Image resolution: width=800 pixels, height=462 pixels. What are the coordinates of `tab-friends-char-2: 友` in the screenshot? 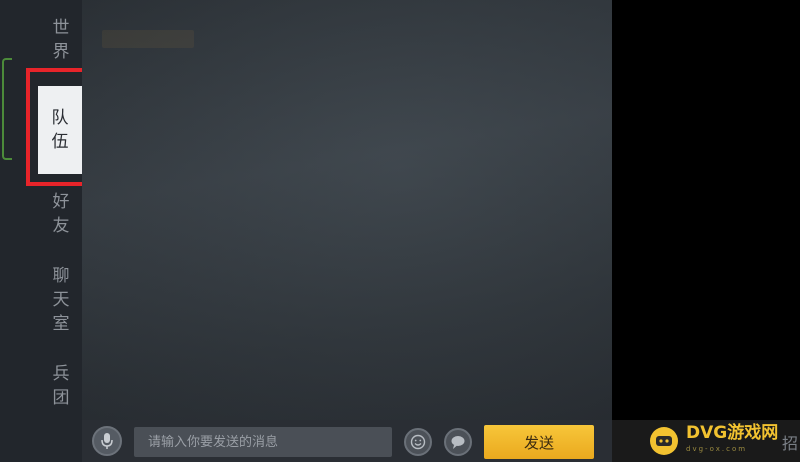 It's located at (61, 226).